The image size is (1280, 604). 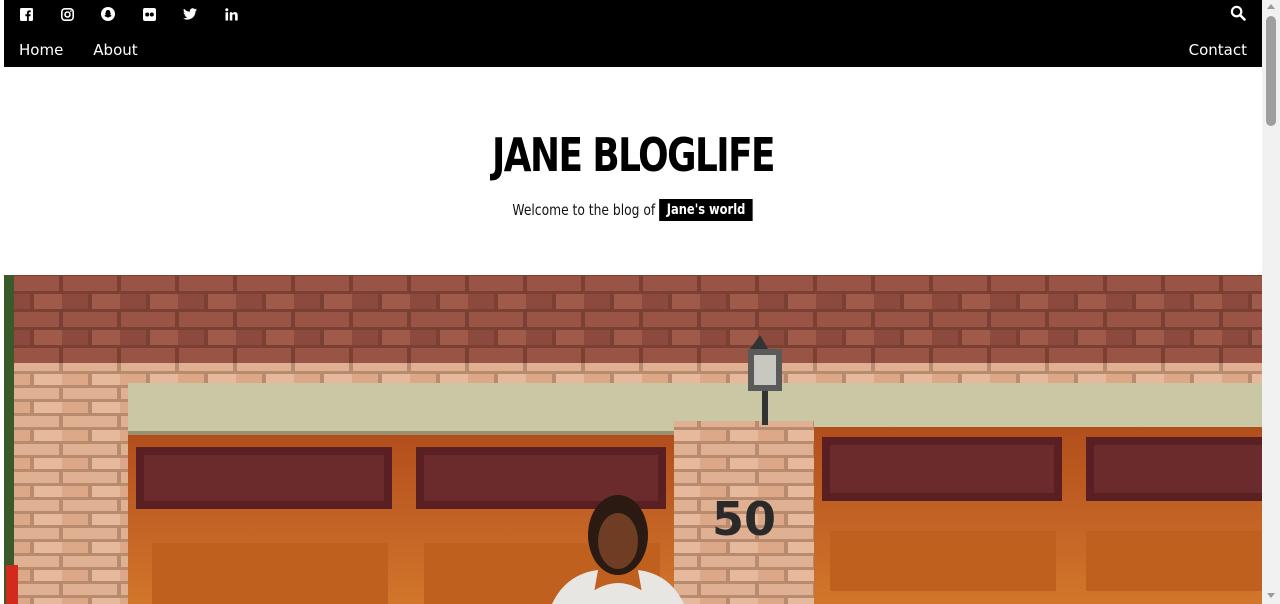 I want to click on nav-home-link: Home, so click(x=41, y=50).